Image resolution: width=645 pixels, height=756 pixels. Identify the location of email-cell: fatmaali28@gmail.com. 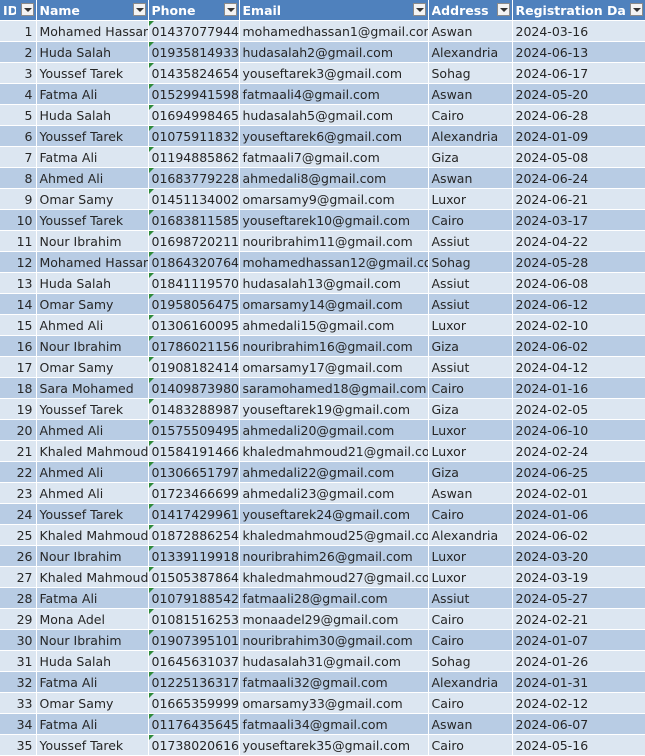
(334, 598).